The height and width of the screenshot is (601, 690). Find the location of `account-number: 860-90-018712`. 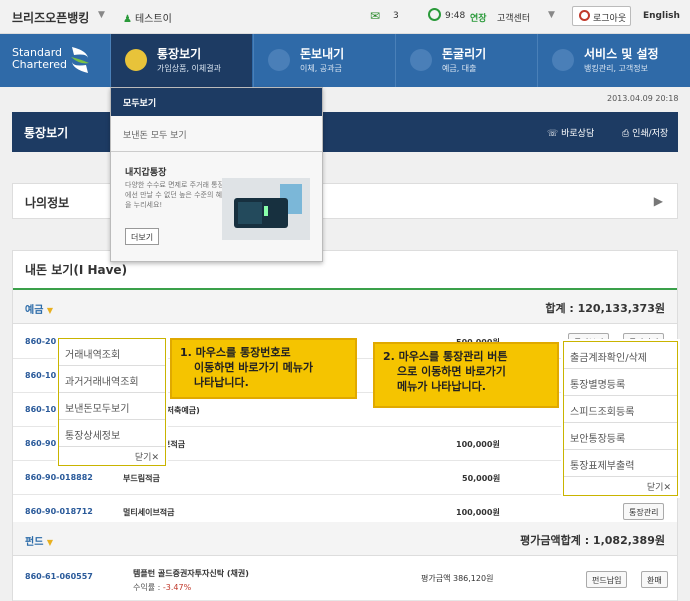

account-number: 860-90-018712 is located at coordinates (59, 511).